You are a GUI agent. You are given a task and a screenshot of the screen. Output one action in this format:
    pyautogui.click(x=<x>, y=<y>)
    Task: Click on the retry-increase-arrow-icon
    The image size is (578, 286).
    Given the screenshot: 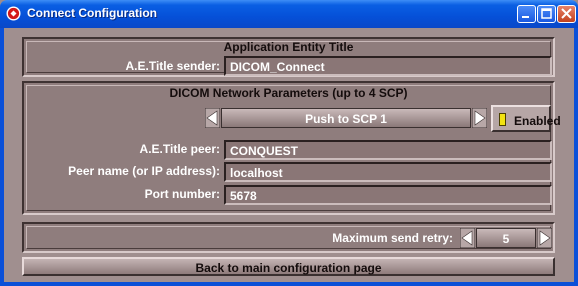 What is the action you would take?
    pyautogui.click(x=544, y=238)
    